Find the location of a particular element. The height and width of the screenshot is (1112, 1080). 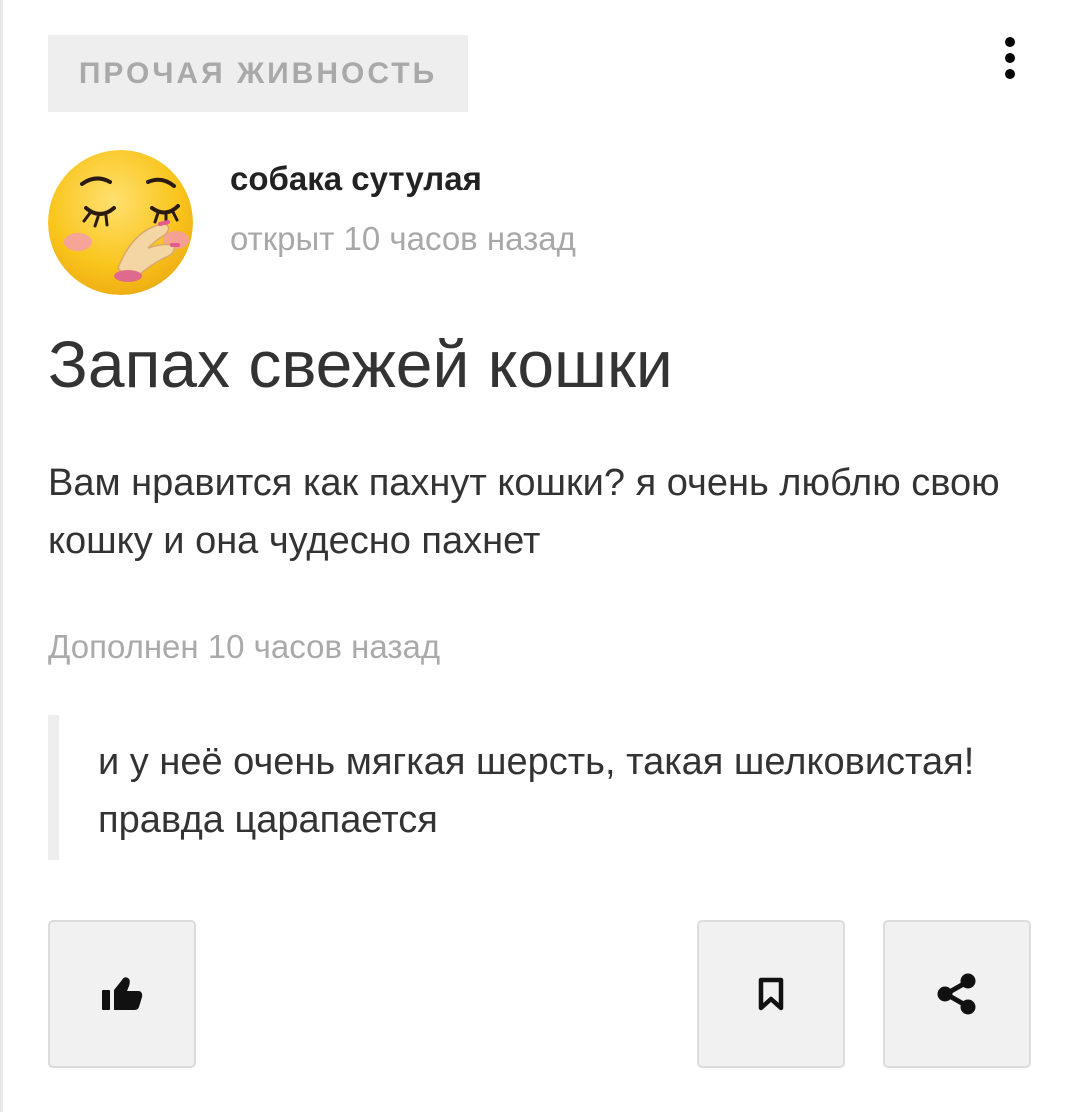

category-tag-label: ПРОЧАЯ ЖИВНОСТЬ is located at coordinates (258, 73).